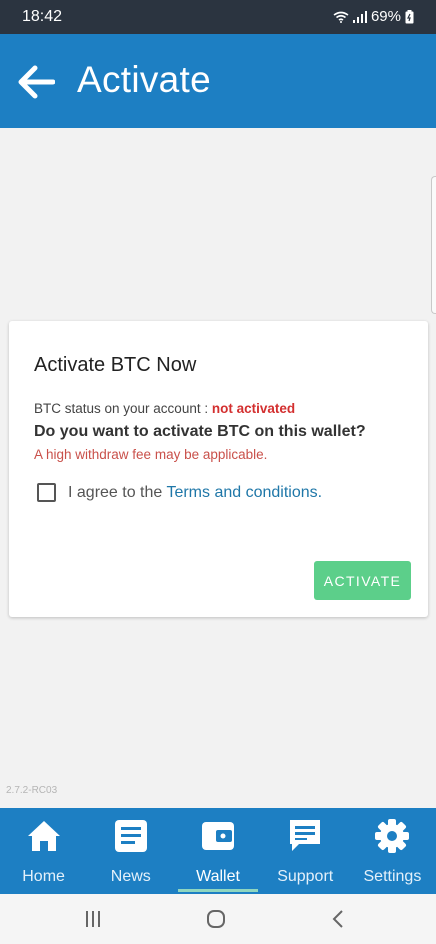 The height and width of the screenshot is (944, 436). Describe the element at coordinates (46, 492) in the screenshot. I see `terms-checkbox` at that location.